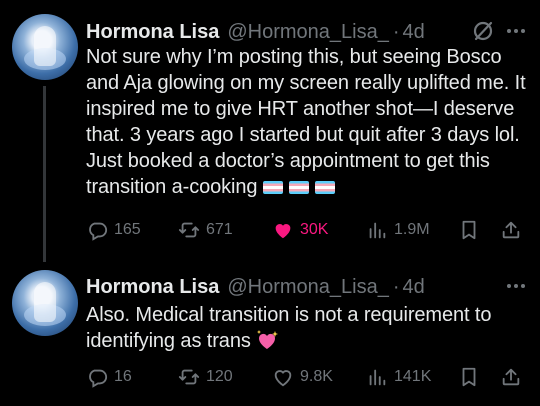  I want to click on repost-count: 671, so click(219, 229).